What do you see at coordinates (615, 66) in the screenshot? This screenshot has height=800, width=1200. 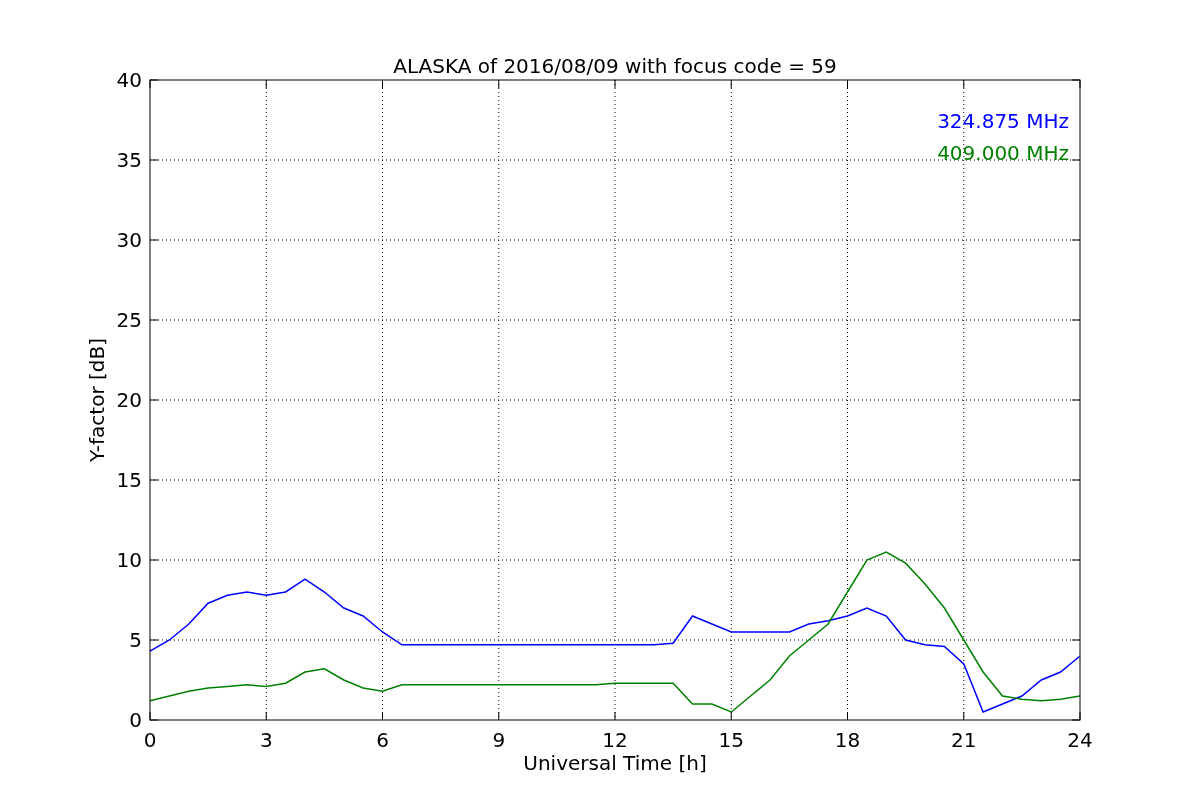 I see `chart-title: ALASKA of 2016/08/09 with focus code = 59` at bounding box center [615, 66].